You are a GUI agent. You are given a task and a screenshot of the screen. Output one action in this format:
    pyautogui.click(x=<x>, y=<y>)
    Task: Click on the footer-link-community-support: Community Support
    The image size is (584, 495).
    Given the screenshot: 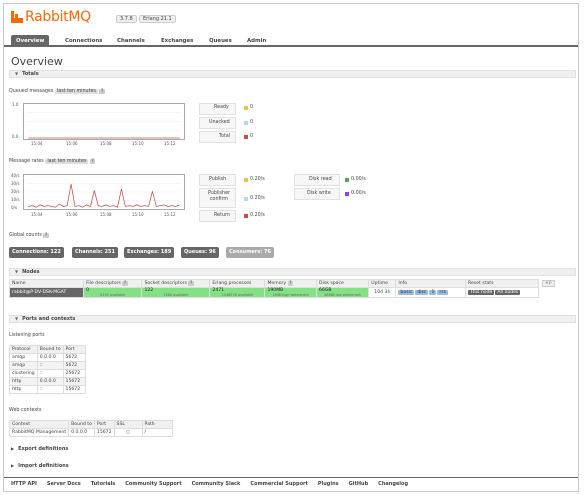 What is the action you would take?
    pyautogui.click(x=153, y=484)
    